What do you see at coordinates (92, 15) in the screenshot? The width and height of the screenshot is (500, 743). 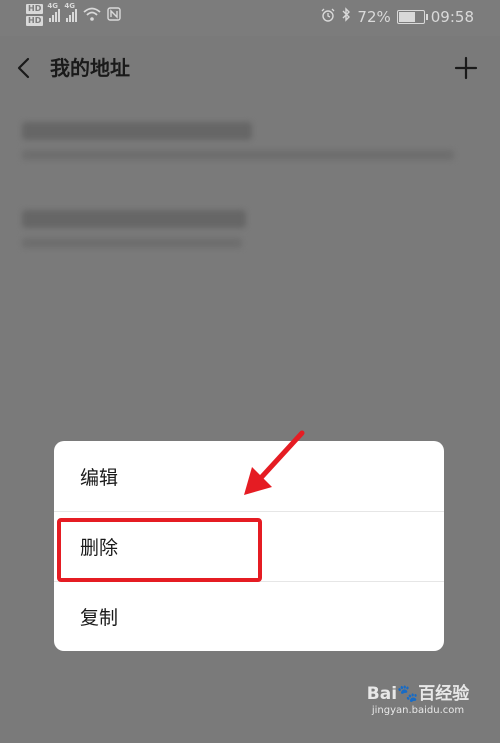 I see `wifi-icon` at bounding box center [92, 15].